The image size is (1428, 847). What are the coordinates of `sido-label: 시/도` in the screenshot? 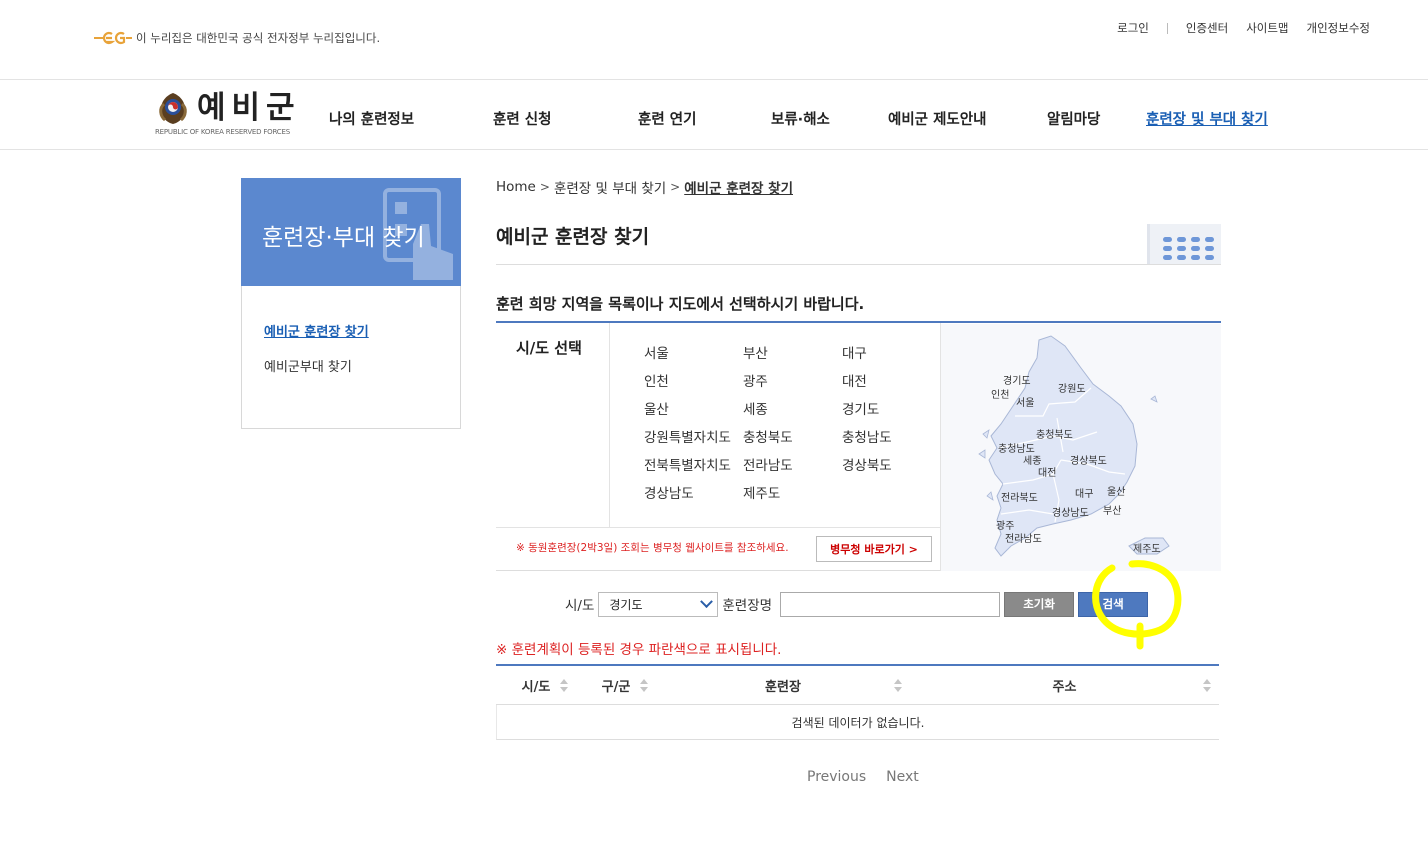 It's located at (580, 606).